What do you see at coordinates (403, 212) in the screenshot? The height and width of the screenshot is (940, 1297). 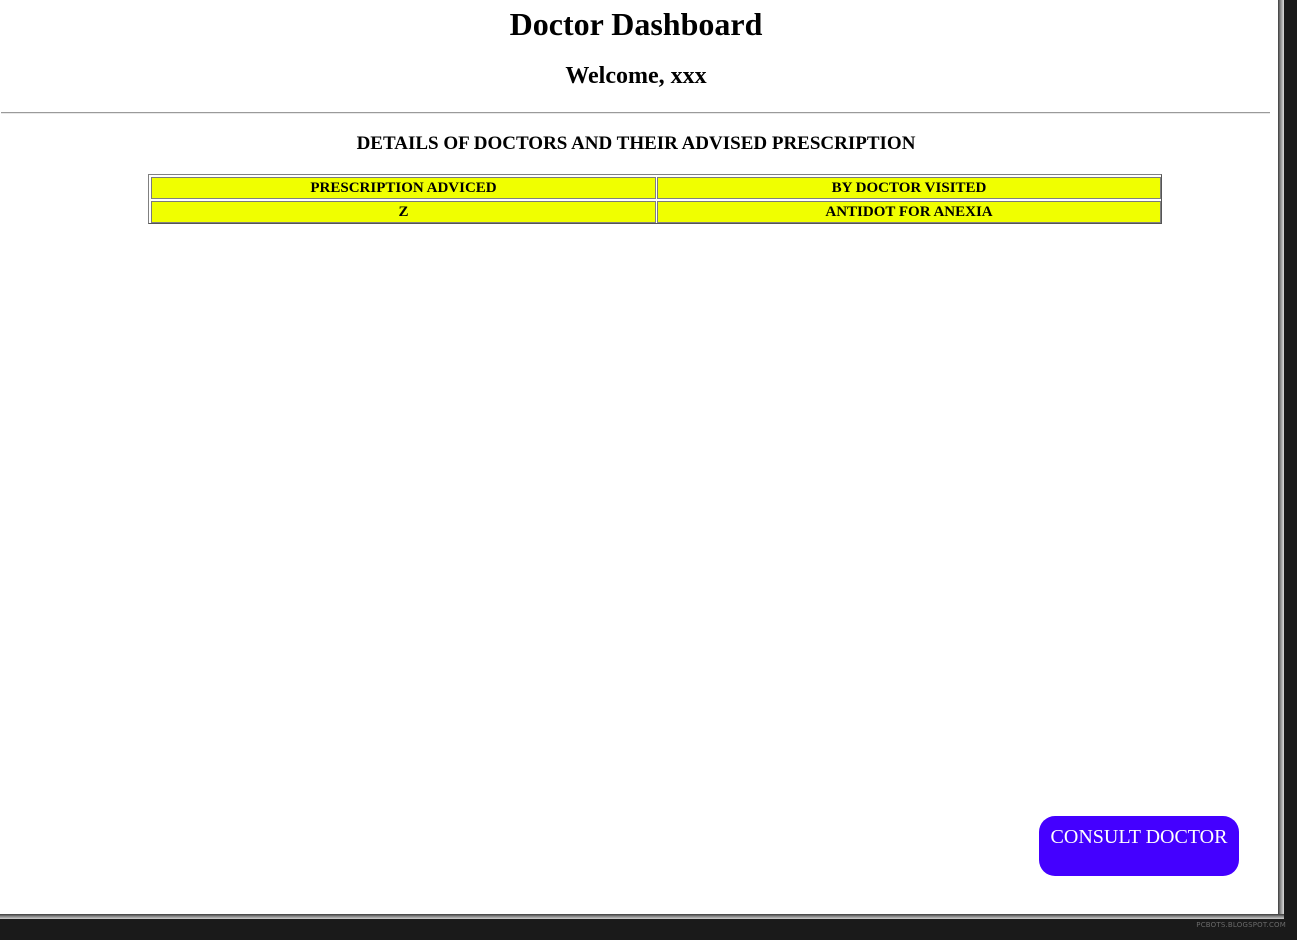 I see `table-cell-prescription: Z` at bounding box center [403, 212].